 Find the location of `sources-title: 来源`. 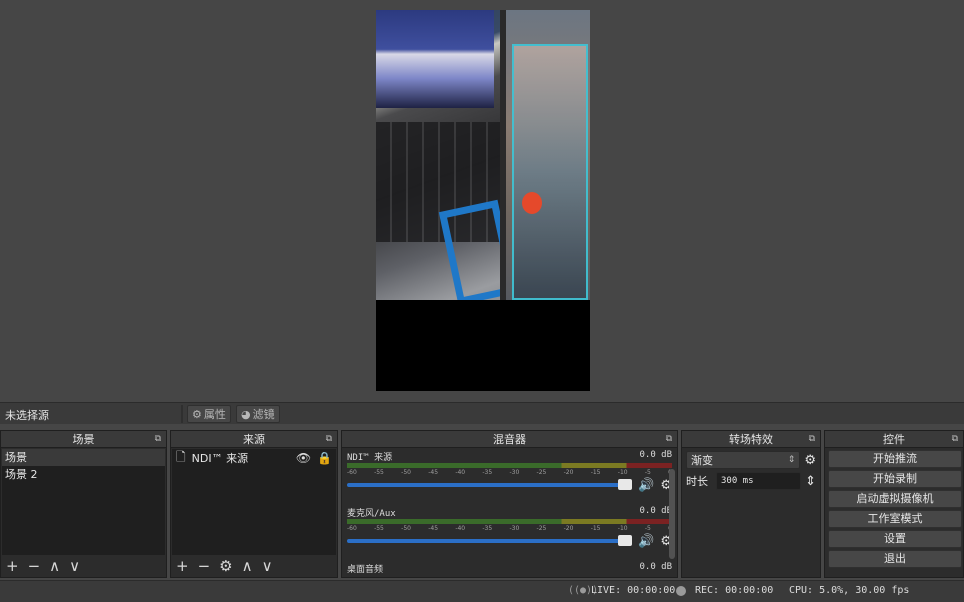

sources-title: 来源 is located at coordinates (254, 439).